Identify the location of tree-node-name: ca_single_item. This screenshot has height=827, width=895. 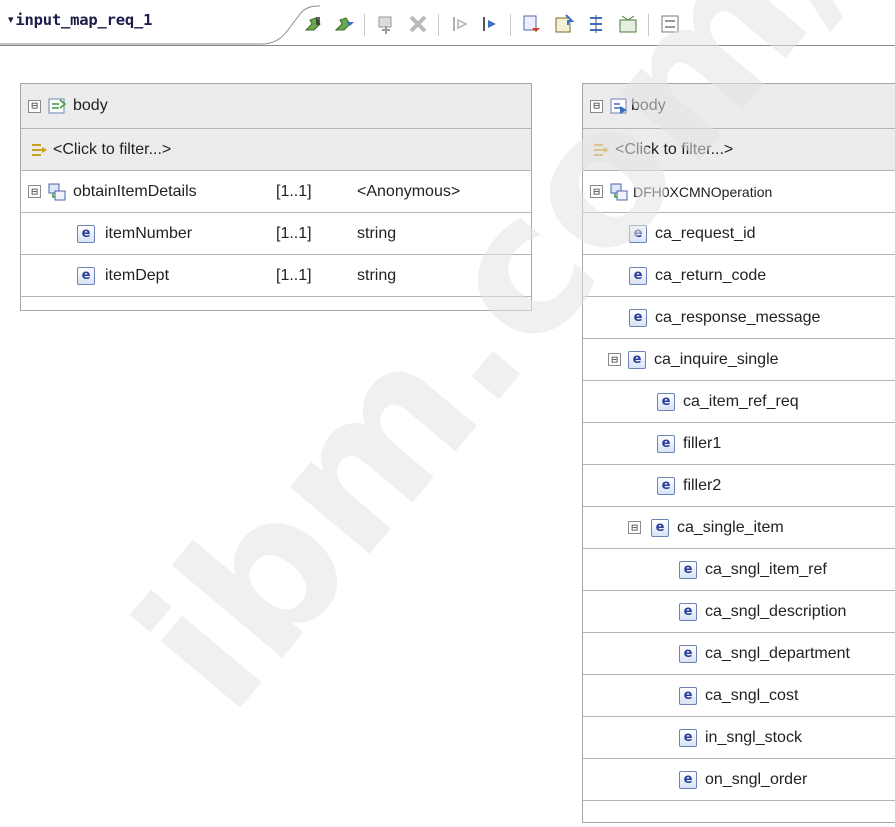
(730, 527).